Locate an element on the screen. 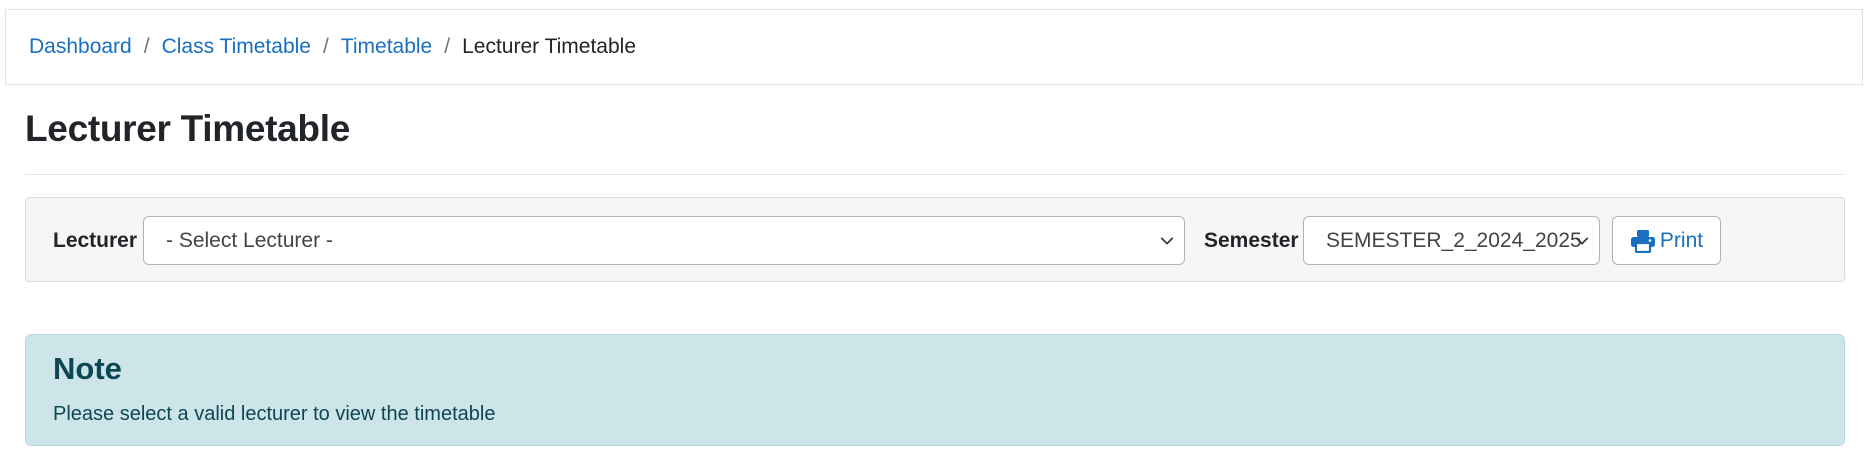 This screenshot has height=464, width=1868. semester-select: SEMESTER_2_2024_2025 is located at coordinates (1451, 240).